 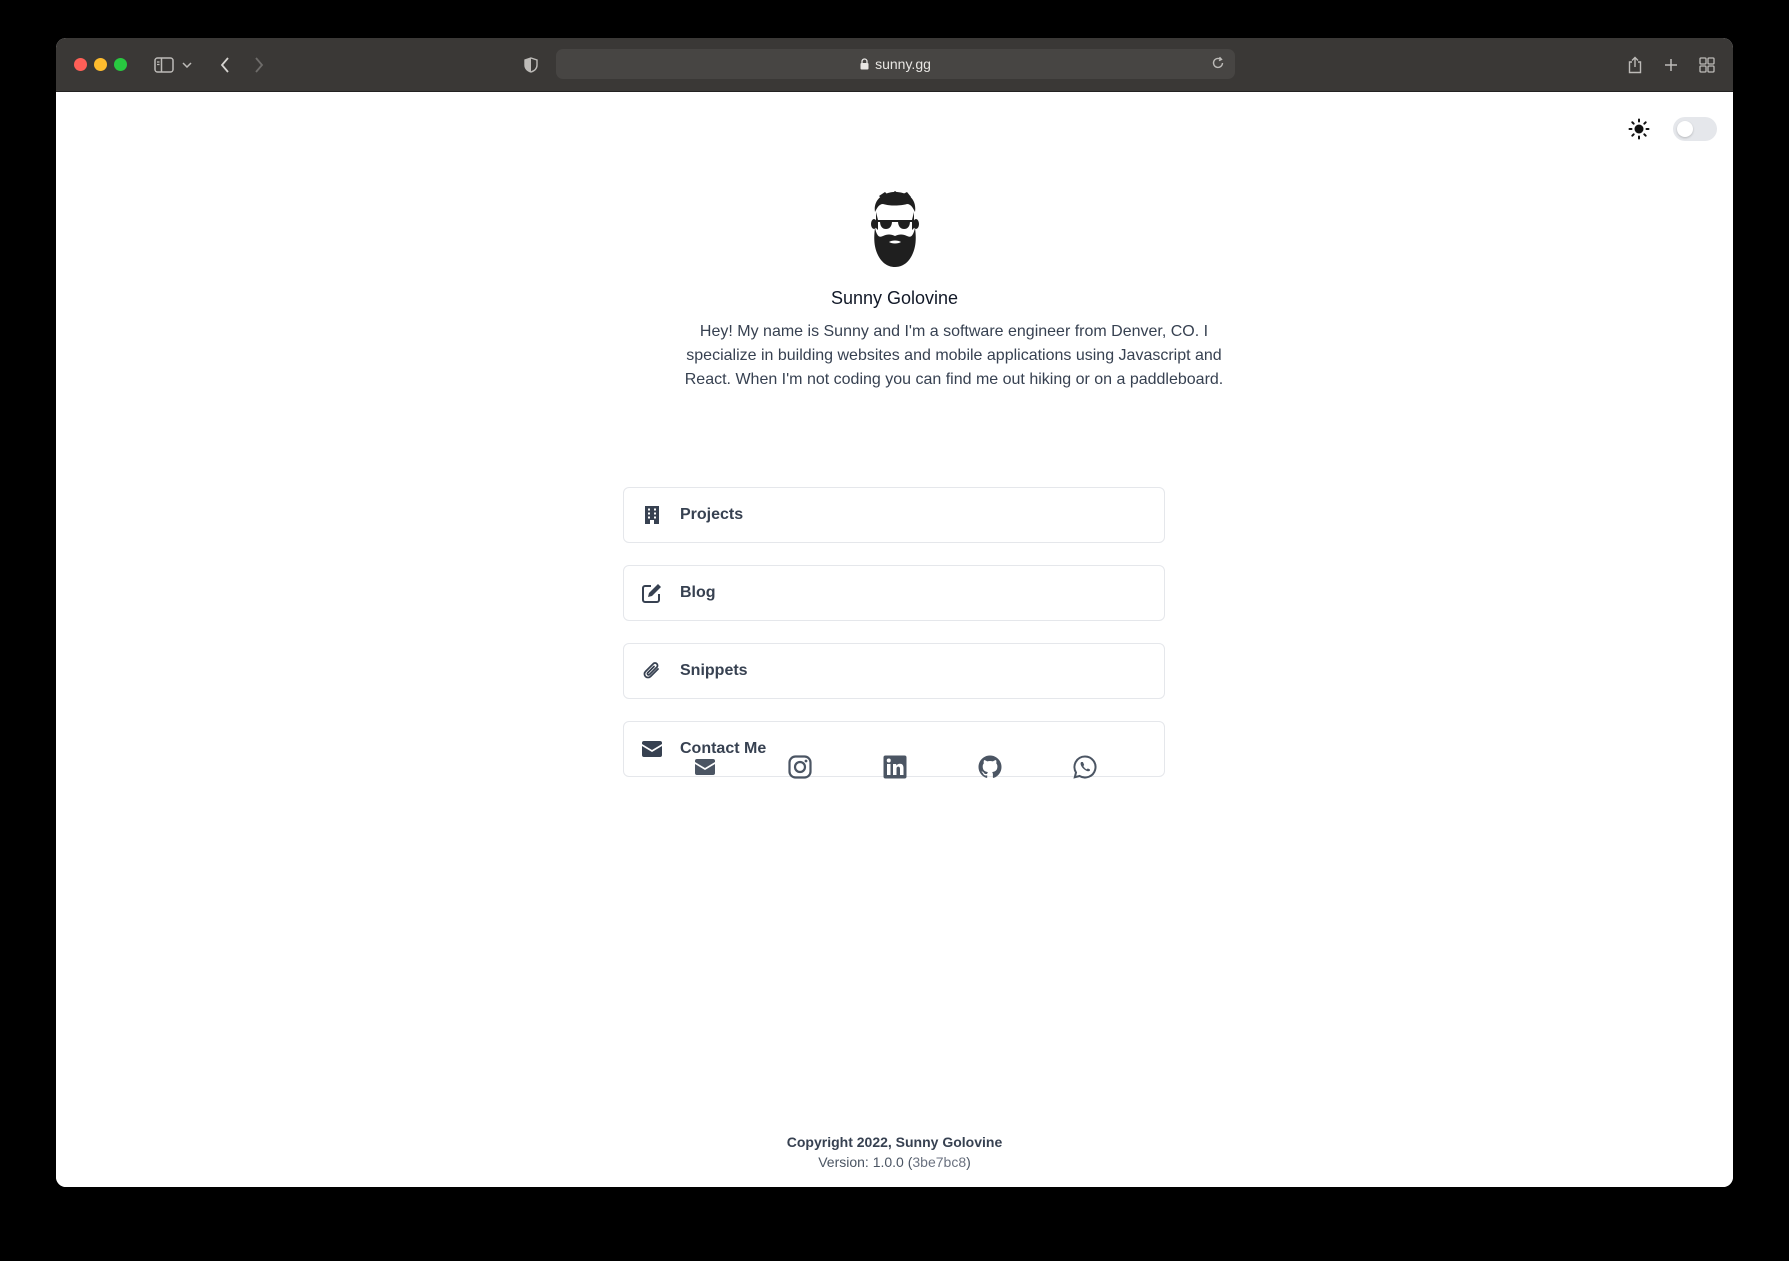 What do you see at coordinates (800, 767) in the screenshot?
I see `instagram-icon` at bounding box center [800, 767].